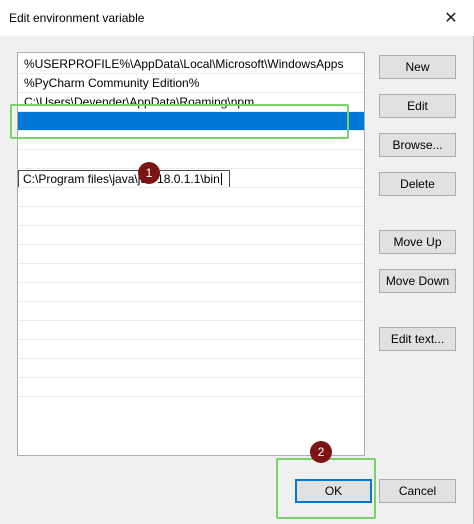 This screenshot has height=524, width=474. Describe the element at coordinates (326, 488) in the screenshot. I see `highlight-box-step2` at that location.